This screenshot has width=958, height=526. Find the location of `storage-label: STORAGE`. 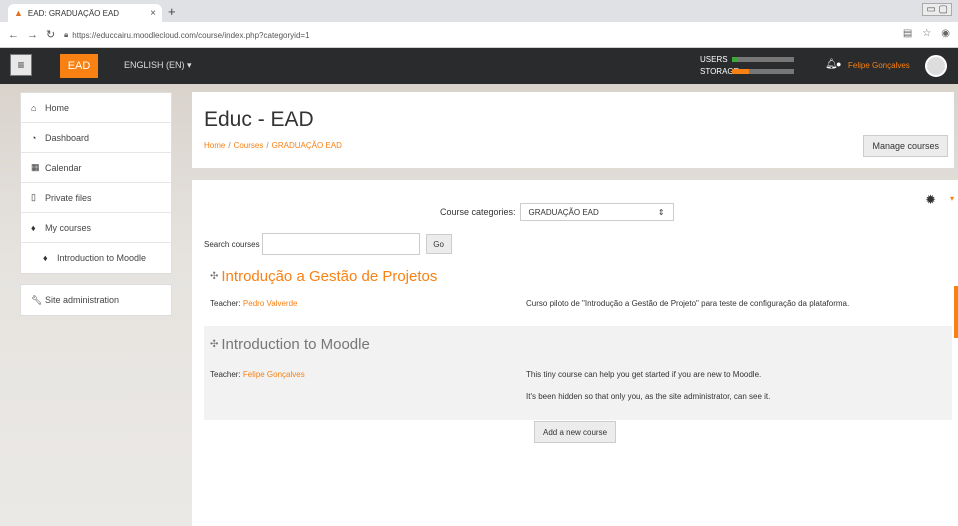

storage-label: STORAGE is located at coordinates (719, 71).